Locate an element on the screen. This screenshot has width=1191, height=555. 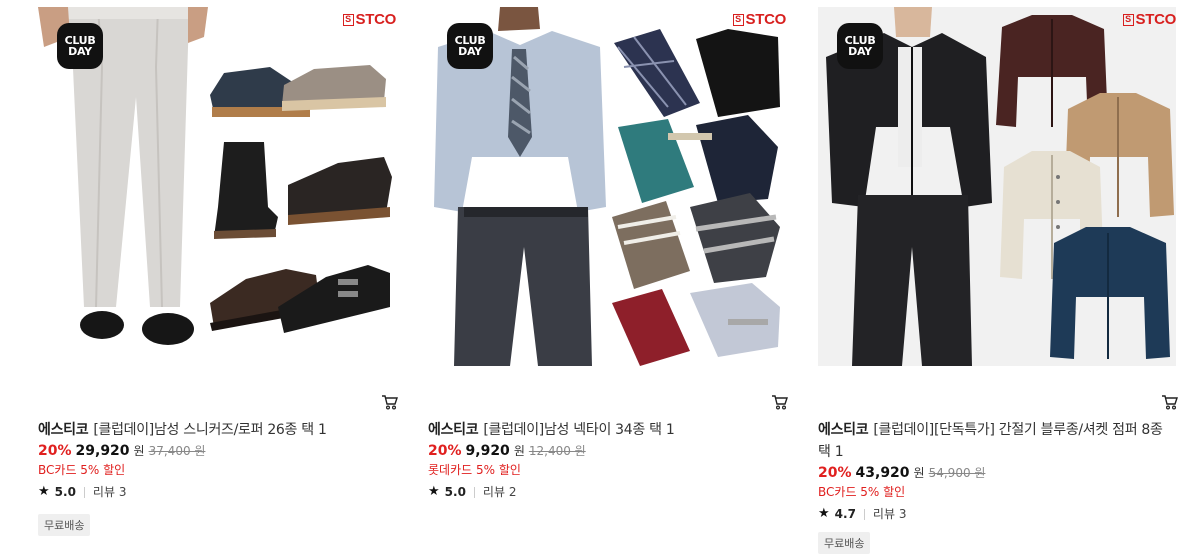
sale-price: 9,920 is located at coordinates (487, 451).